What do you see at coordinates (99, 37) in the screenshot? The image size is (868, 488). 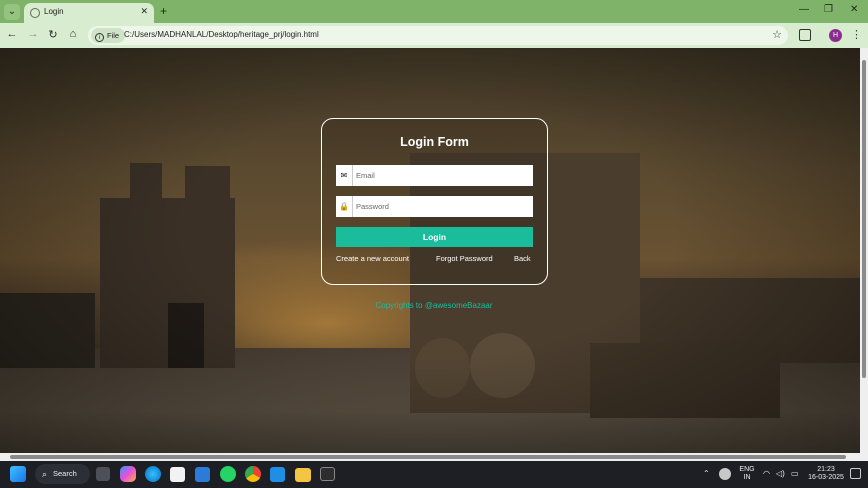 I see `info-icon: i` at bounding box center [99, 37].